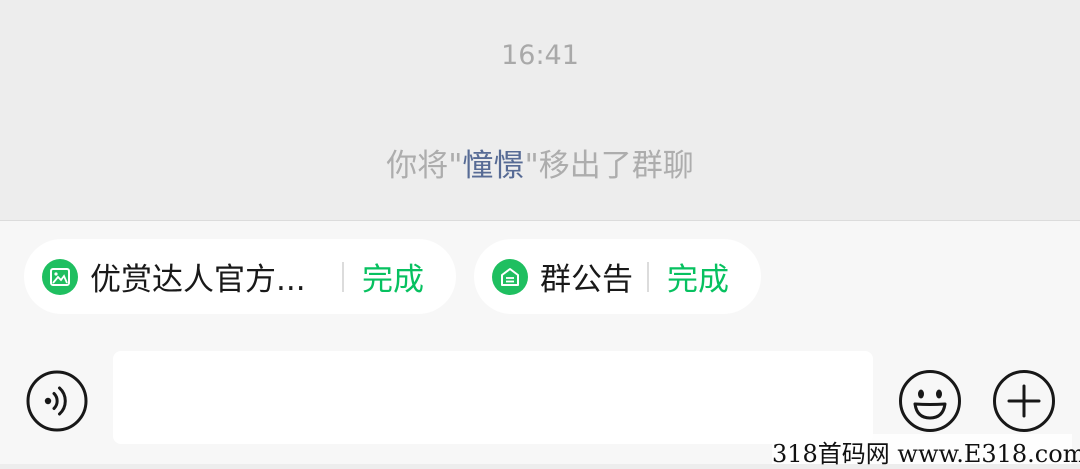  I want to click on system-message-prefix: 你将", so click(424, 166).